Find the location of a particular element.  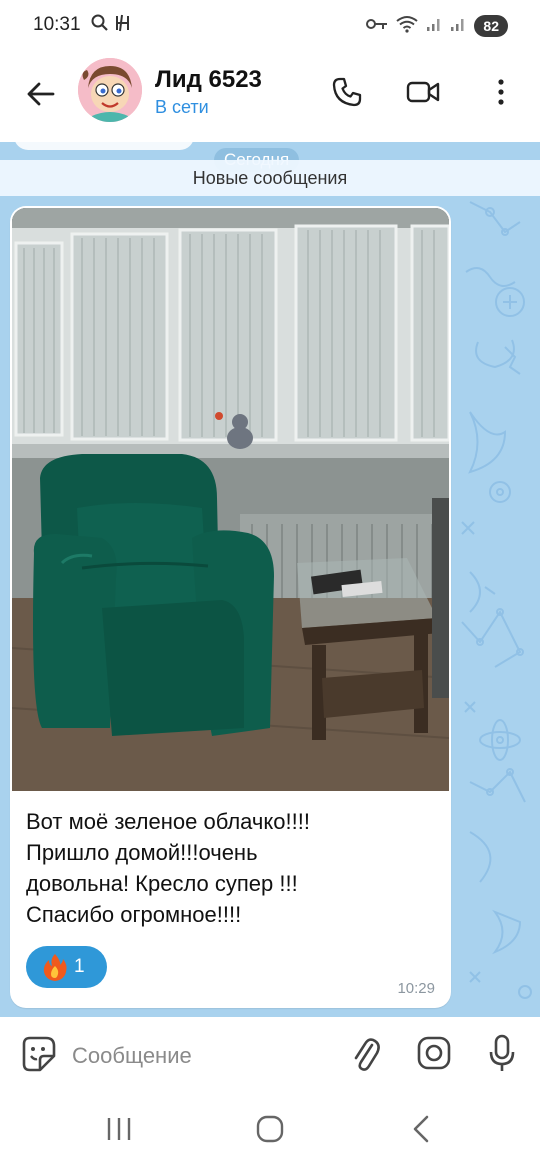

contact-name: Лид 6523 is located at coordinates (208, 80).